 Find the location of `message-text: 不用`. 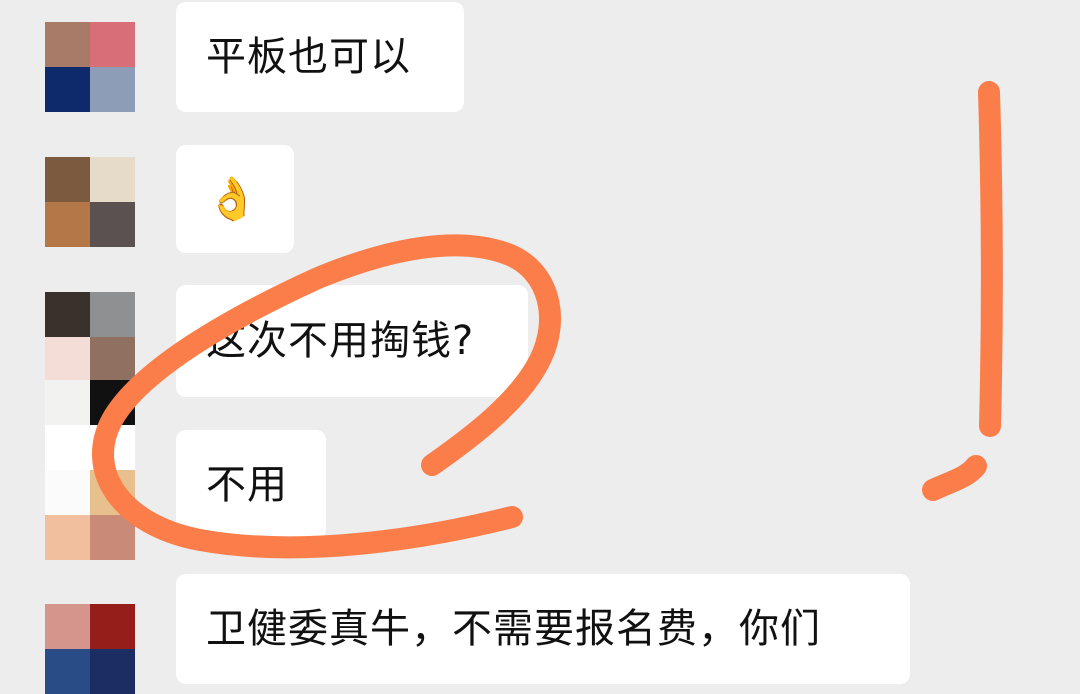

message-text: 不用 is located at coordinates (247, 485).